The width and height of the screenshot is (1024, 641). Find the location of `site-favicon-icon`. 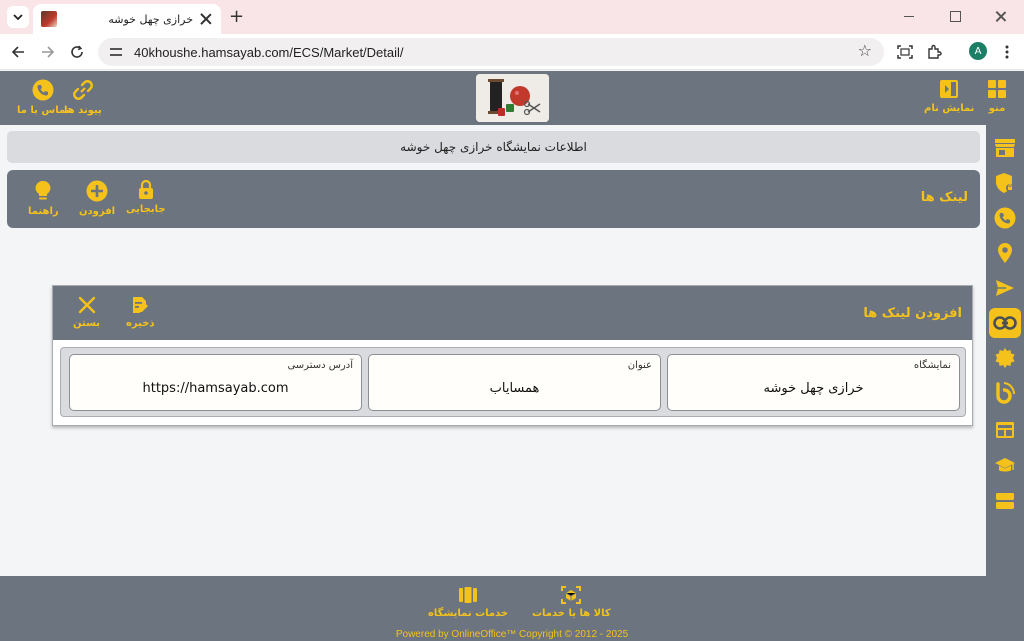

site-favicon-icon is located at coordinates (49, 19).